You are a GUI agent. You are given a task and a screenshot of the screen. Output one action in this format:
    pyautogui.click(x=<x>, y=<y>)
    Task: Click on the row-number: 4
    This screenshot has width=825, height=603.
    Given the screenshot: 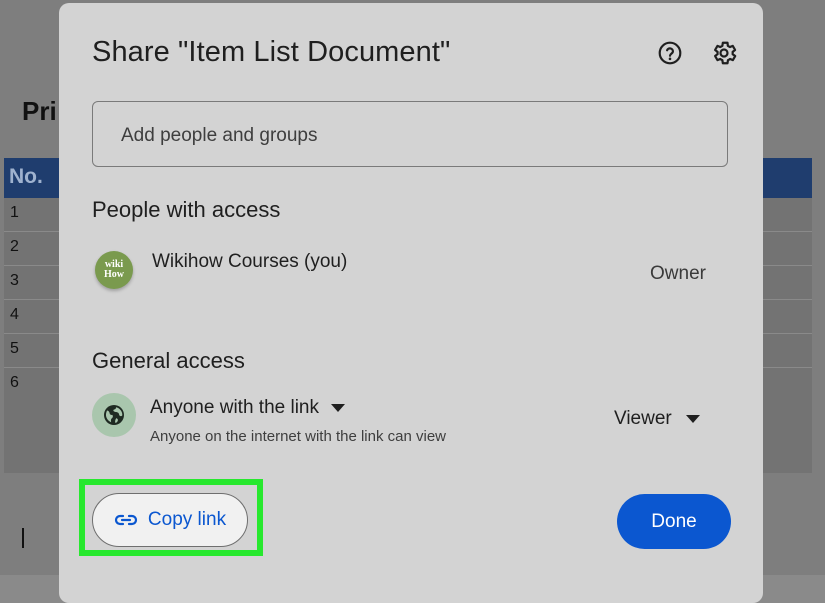 What is the action you would take?
    pyautogui.click(x=14, y=314)
    